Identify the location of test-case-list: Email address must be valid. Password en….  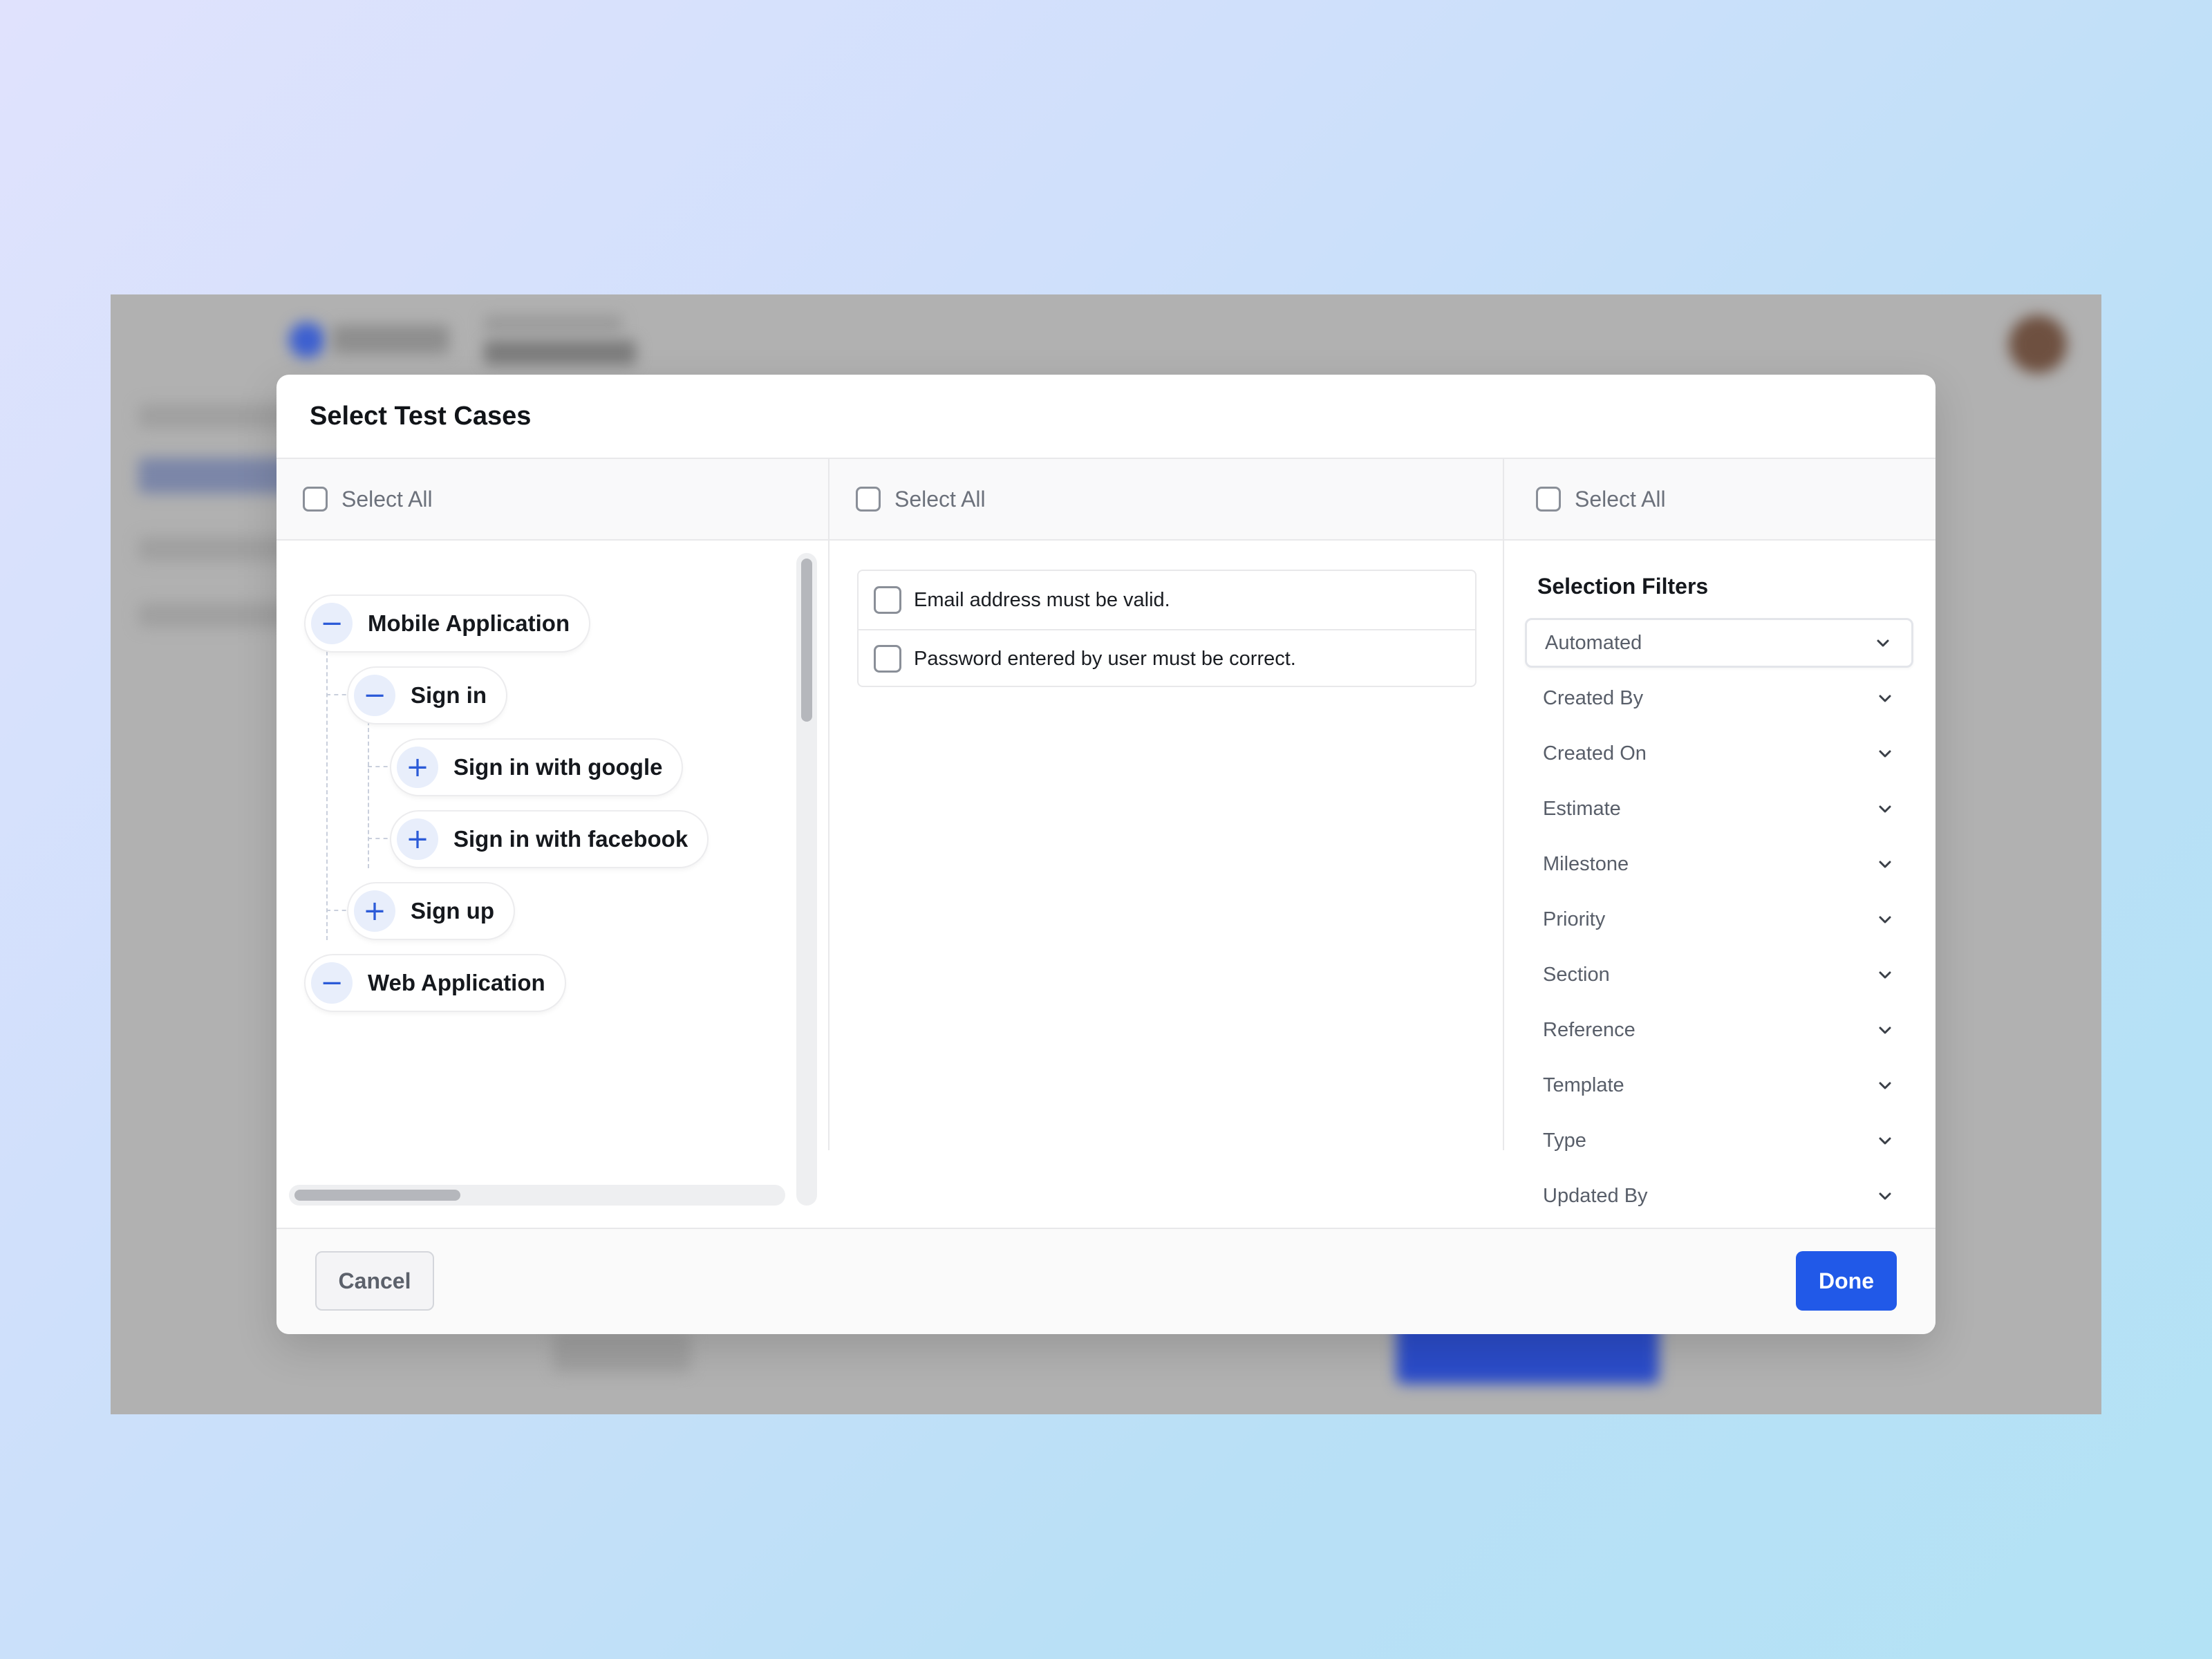
(1167, 629).